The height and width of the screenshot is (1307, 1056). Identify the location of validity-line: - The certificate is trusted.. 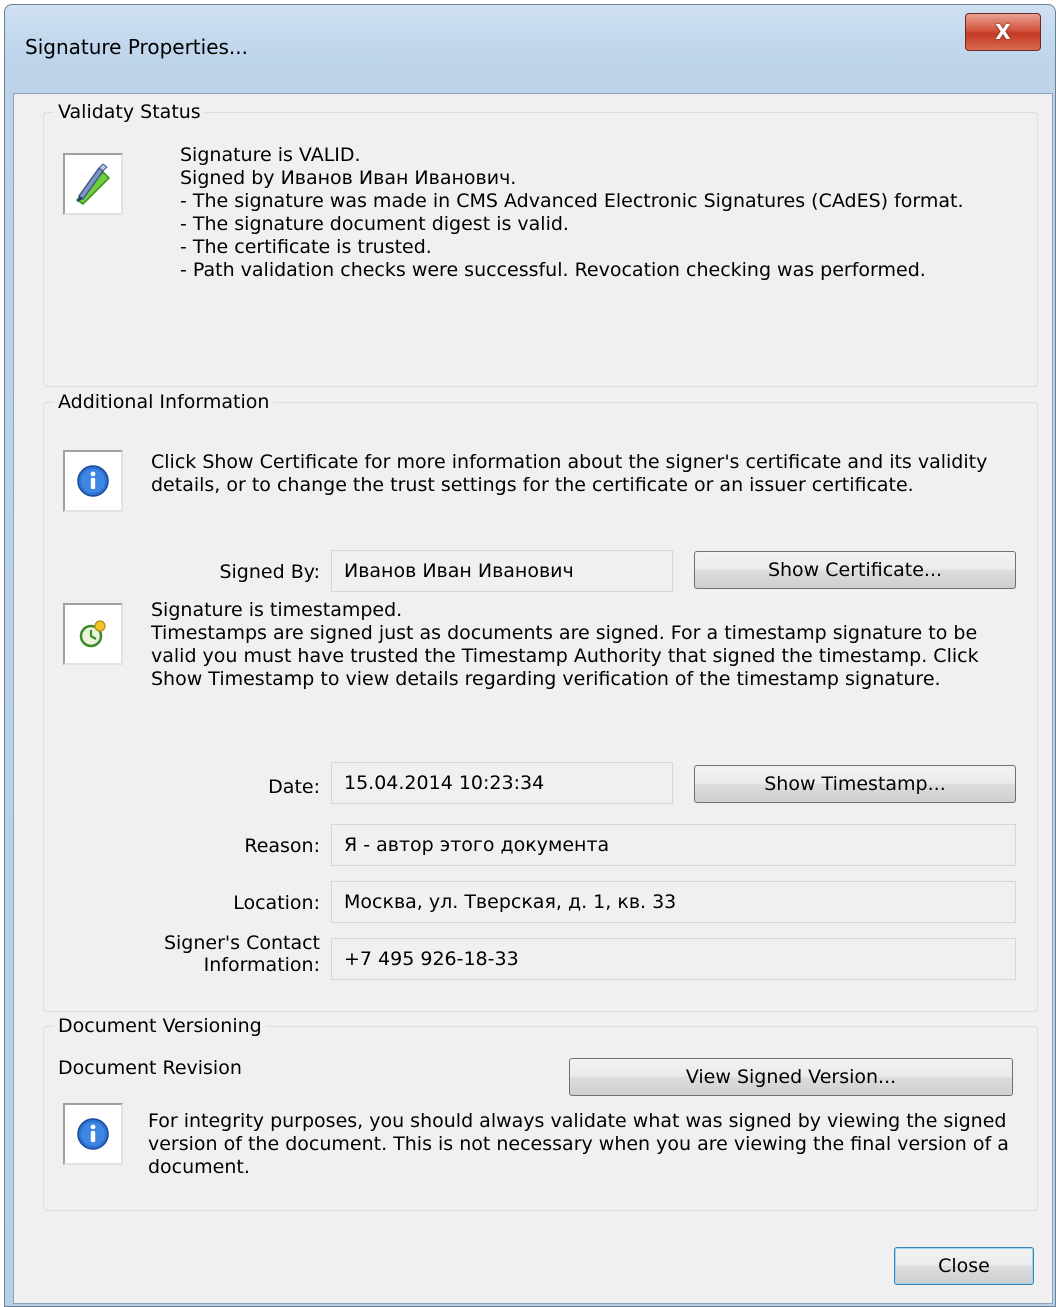
(306, 247).